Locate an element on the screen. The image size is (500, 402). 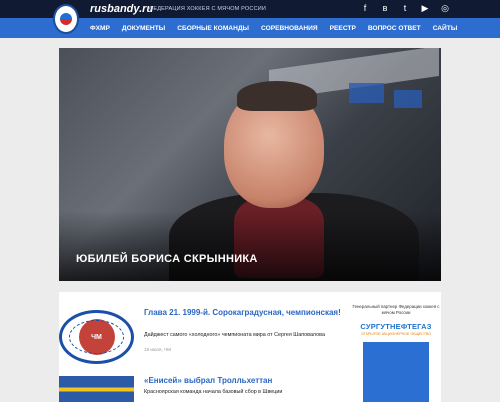
nav-item-fhmr: ФХМР is located at coordinates (100, 28).